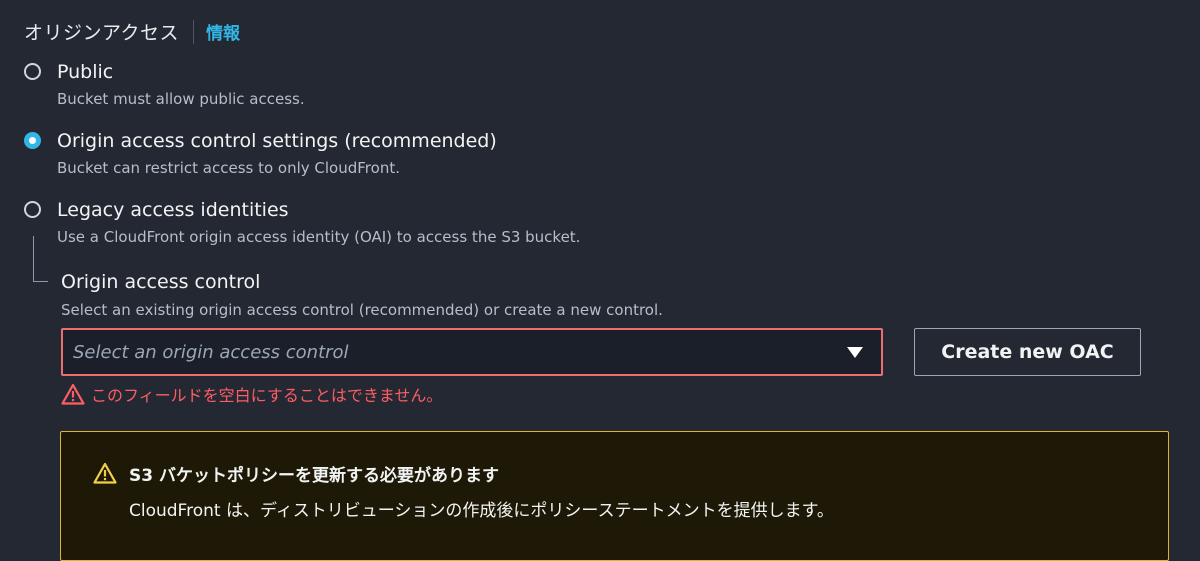 The image size is (1200, 561). Describe the element at coordinates (267, 395) in the screenshot. I see `error-message: このフィールドを空白にすることはできません。` at that location.